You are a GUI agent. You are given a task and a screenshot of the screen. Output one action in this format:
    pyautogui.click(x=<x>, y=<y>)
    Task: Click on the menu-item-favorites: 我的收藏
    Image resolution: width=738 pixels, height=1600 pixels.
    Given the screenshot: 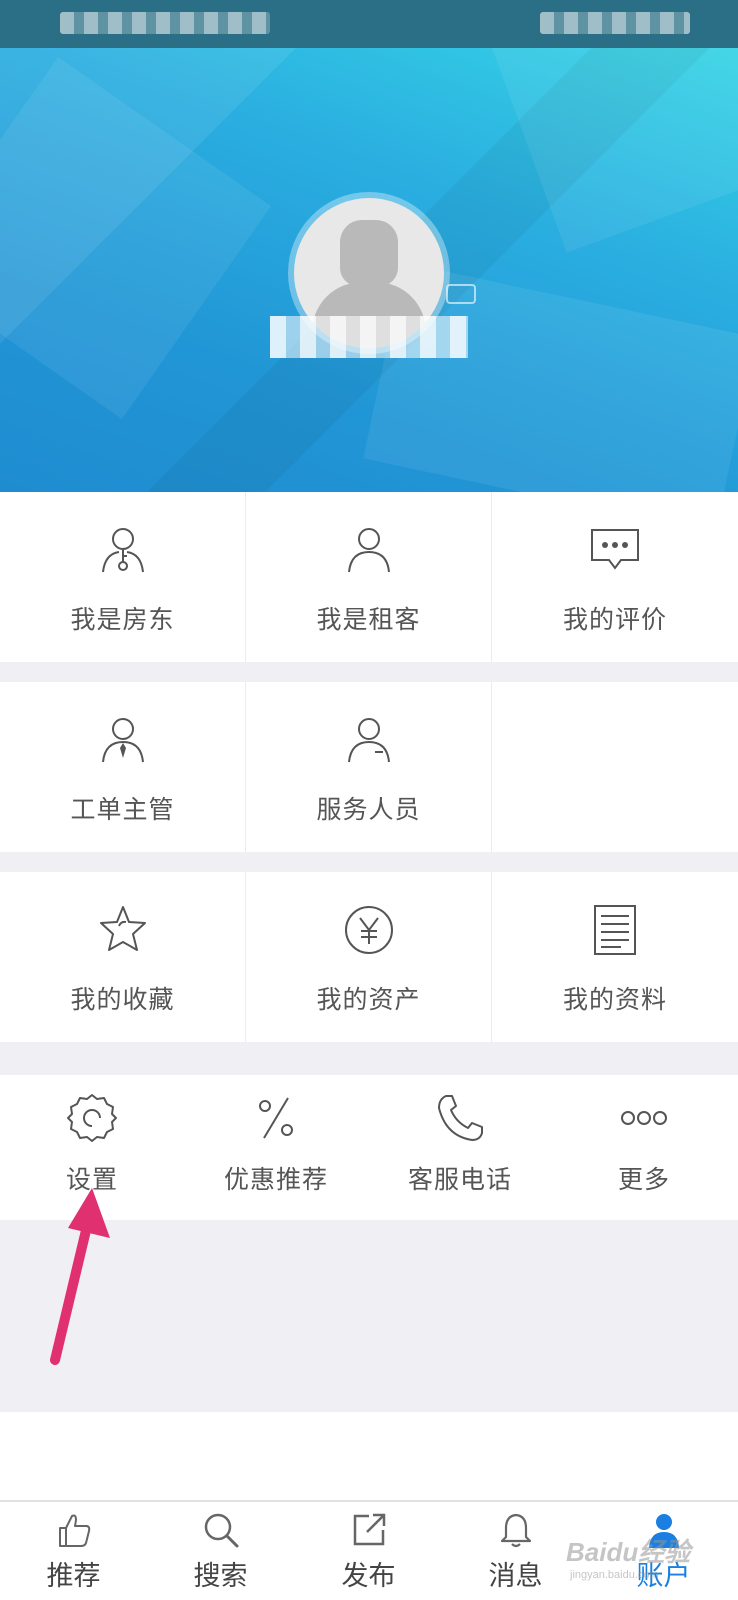 What is the action you would take?
    pyautogui.click(x=123, y=957)
    